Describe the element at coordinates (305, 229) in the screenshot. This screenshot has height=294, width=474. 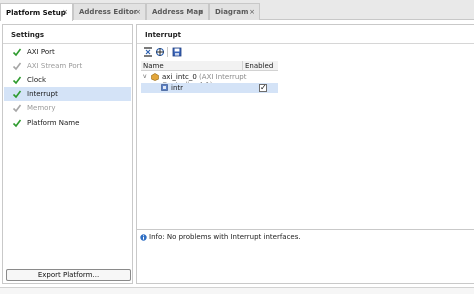
I see `messages-divider` at that location.